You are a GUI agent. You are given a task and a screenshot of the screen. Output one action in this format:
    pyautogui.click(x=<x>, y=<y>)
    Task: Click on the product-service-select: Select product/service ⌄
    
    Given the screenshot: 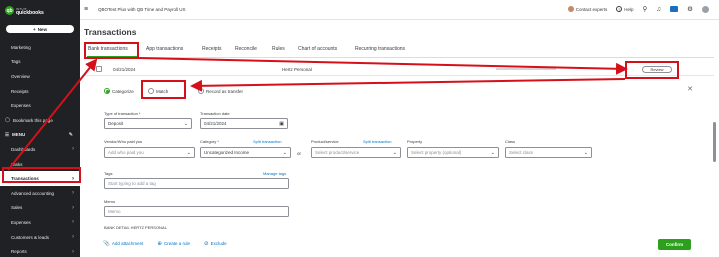 What is the action you would take?
    pyautogui.click(x=356, y=152)
    